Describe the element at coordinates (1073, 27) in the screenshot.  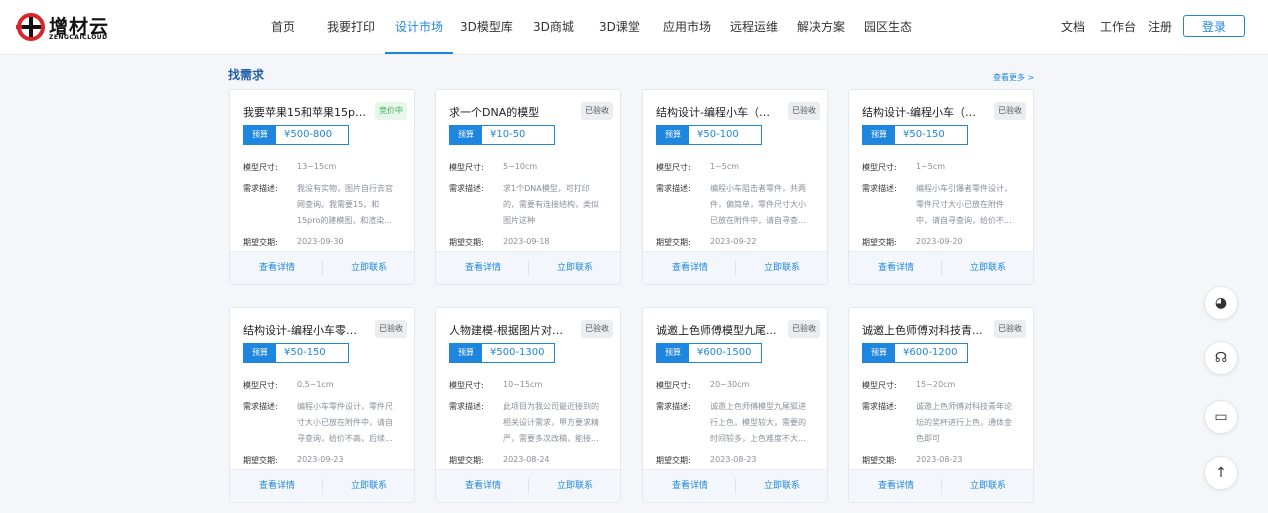
I see `docs-link: 文档` at that location.